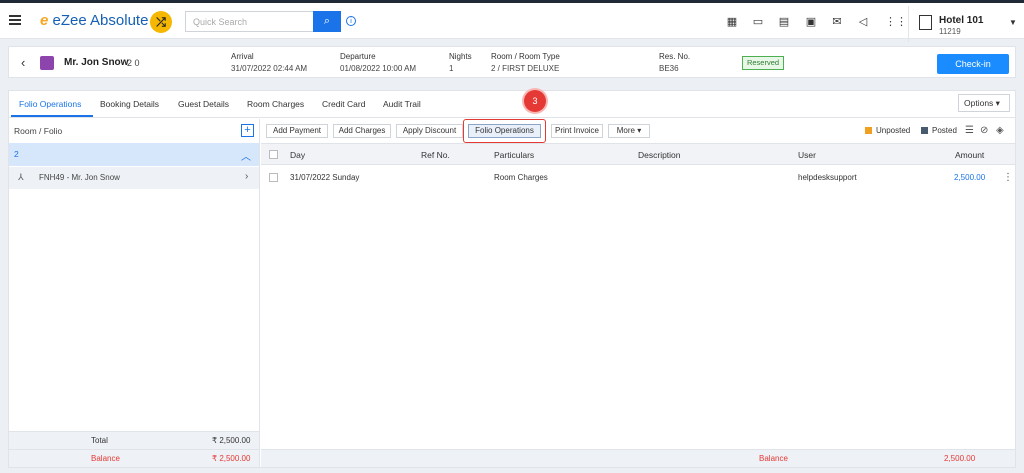 This screenshot has width=1024, height=473. What do you see at coordinates (378, 62) in the screenshot?
I see `departure-field: Departure 01/08/2022 10:00 AM` at bounding box center [378, 62].